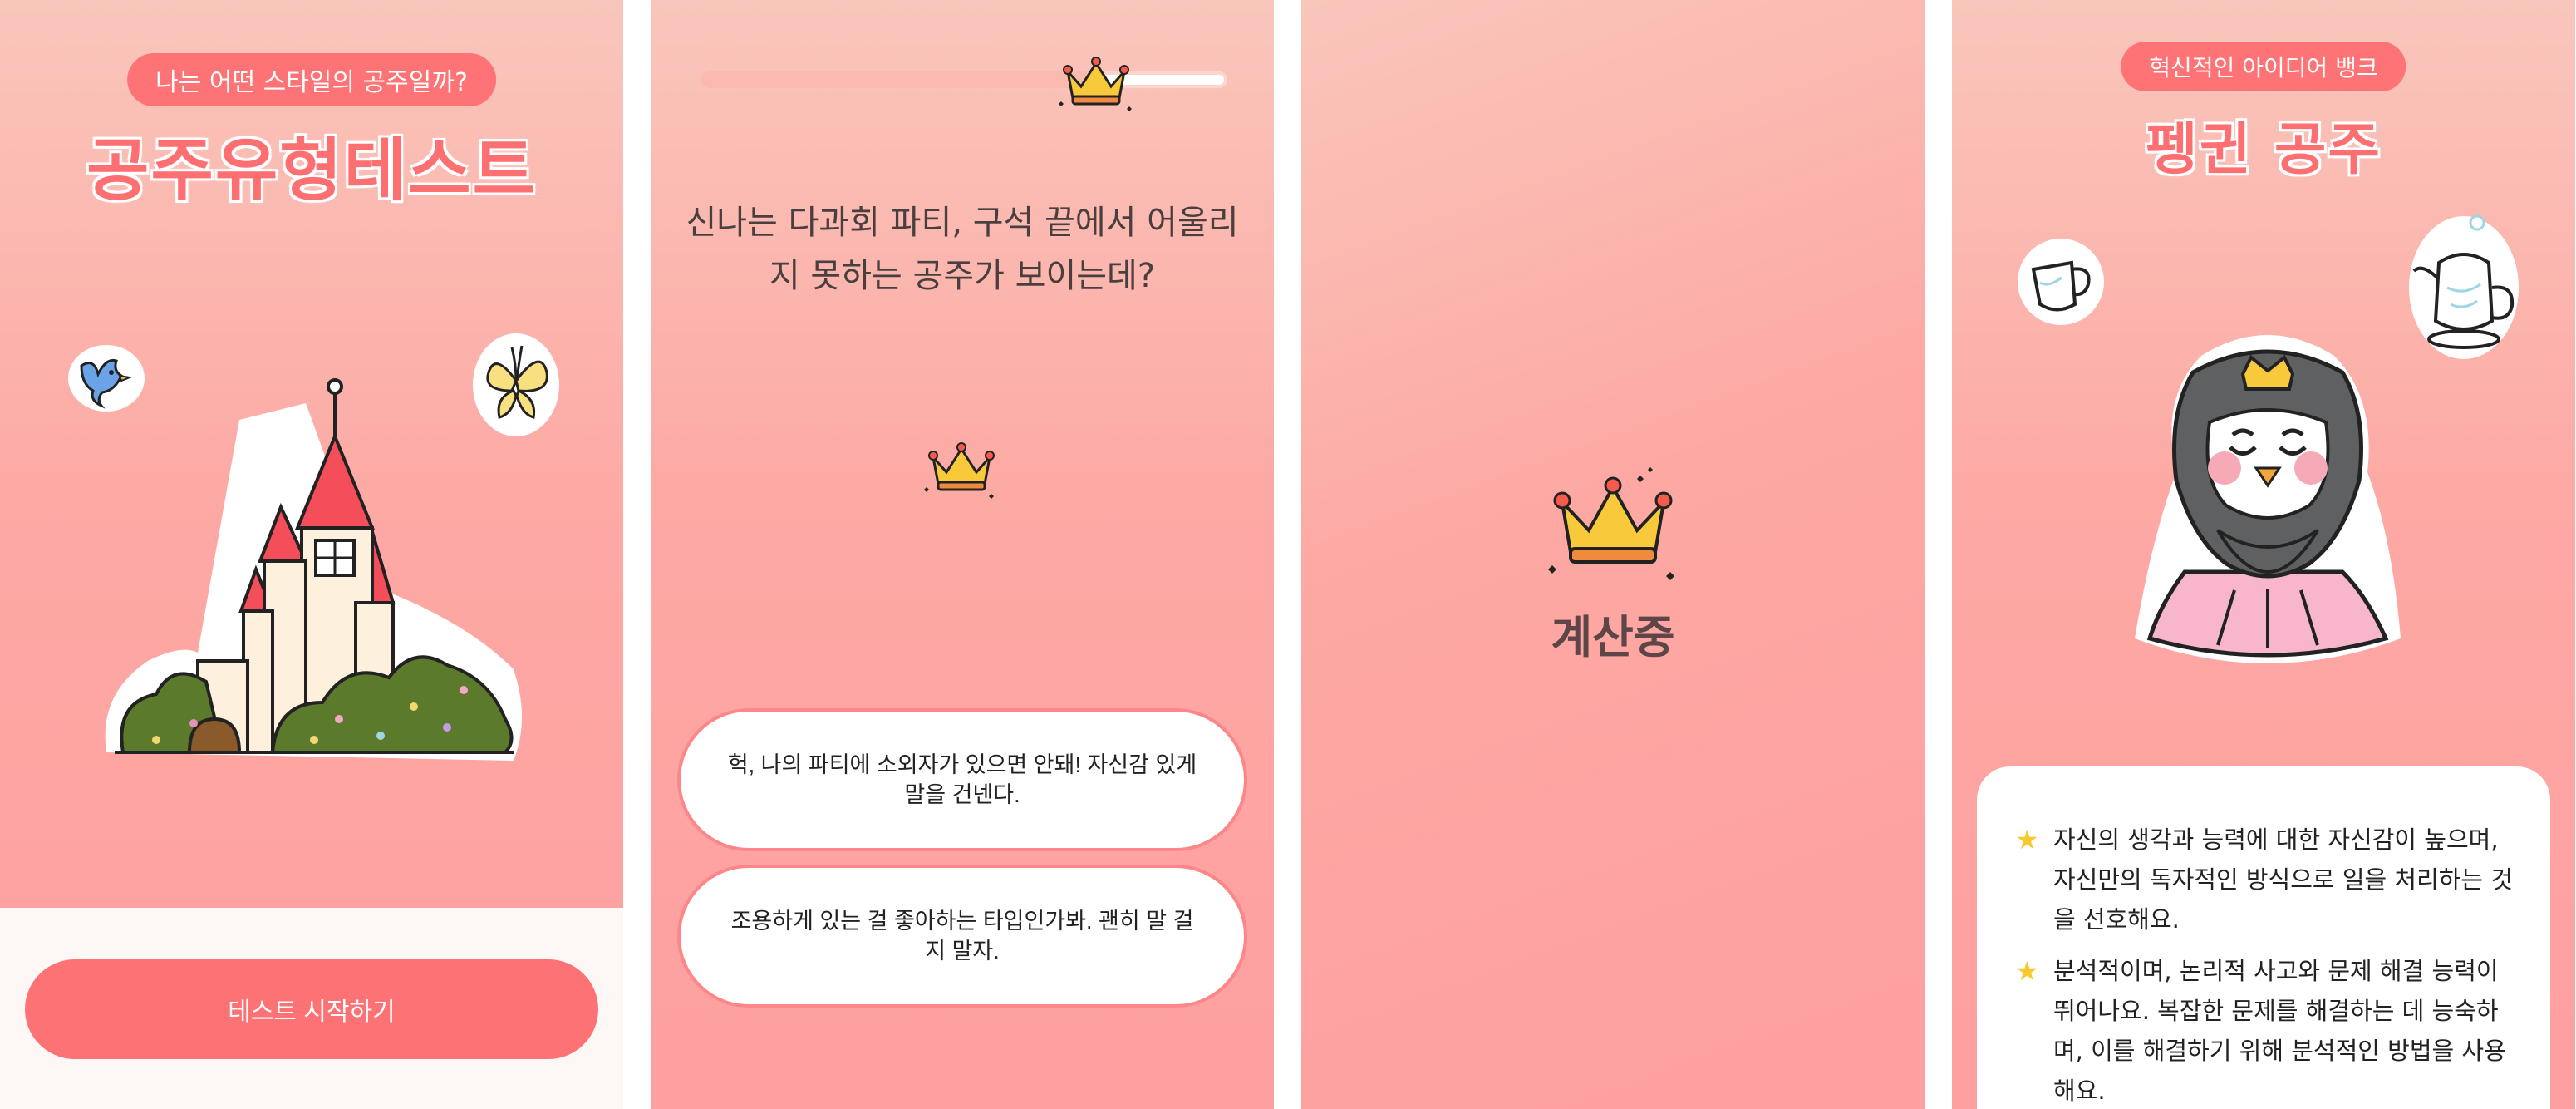 This screenshot has height=1109, width=2576. What do you see at coordinates (1613, 637) in the screenshot?
I see `loading-text: 계산중` at bounding box center [1613, 637].